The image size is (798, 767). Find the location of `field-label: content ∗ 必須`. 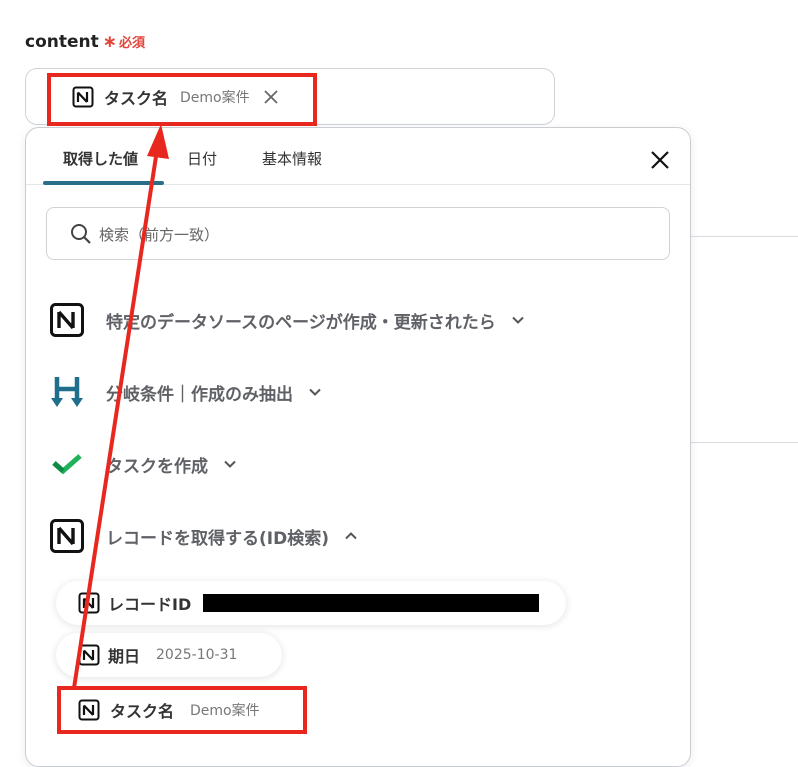

field-label: content ∗ 必須 is located at coordinates (85, 42).